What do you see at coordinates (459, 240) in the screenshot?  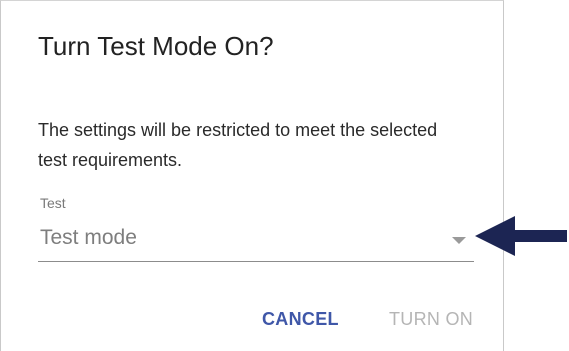 I see `dropdown-caret-icon` at bounding box center [459, 240].